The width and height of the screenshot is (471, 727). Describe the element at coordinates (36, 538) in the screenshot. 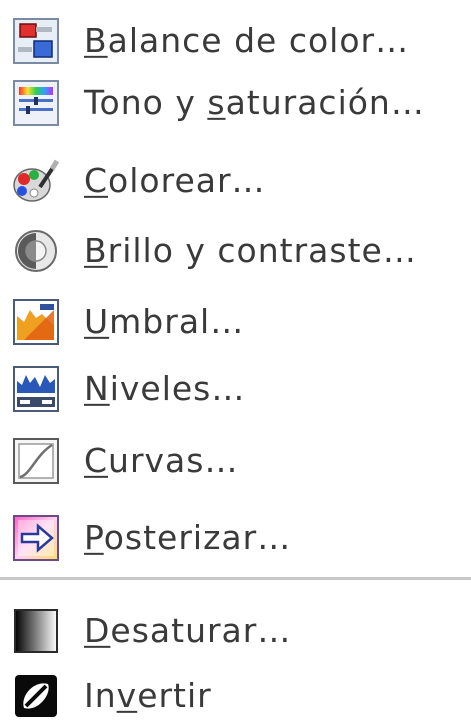

I see `posterize-icon` at that location.